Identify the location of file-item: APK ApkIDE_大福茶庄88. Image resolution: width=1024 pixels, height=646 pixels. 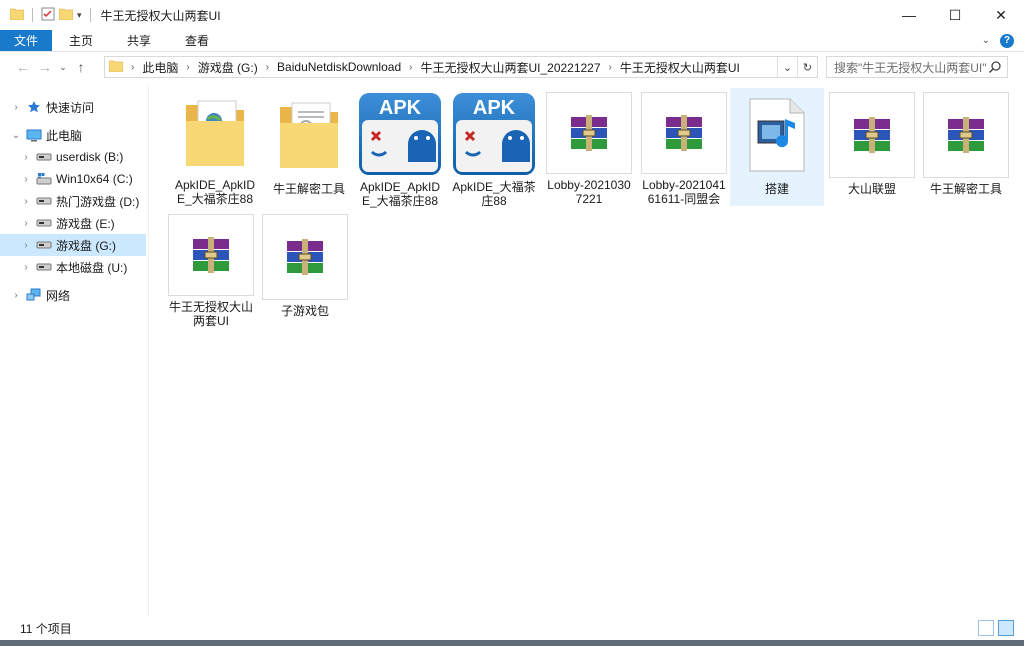
(494, 148).